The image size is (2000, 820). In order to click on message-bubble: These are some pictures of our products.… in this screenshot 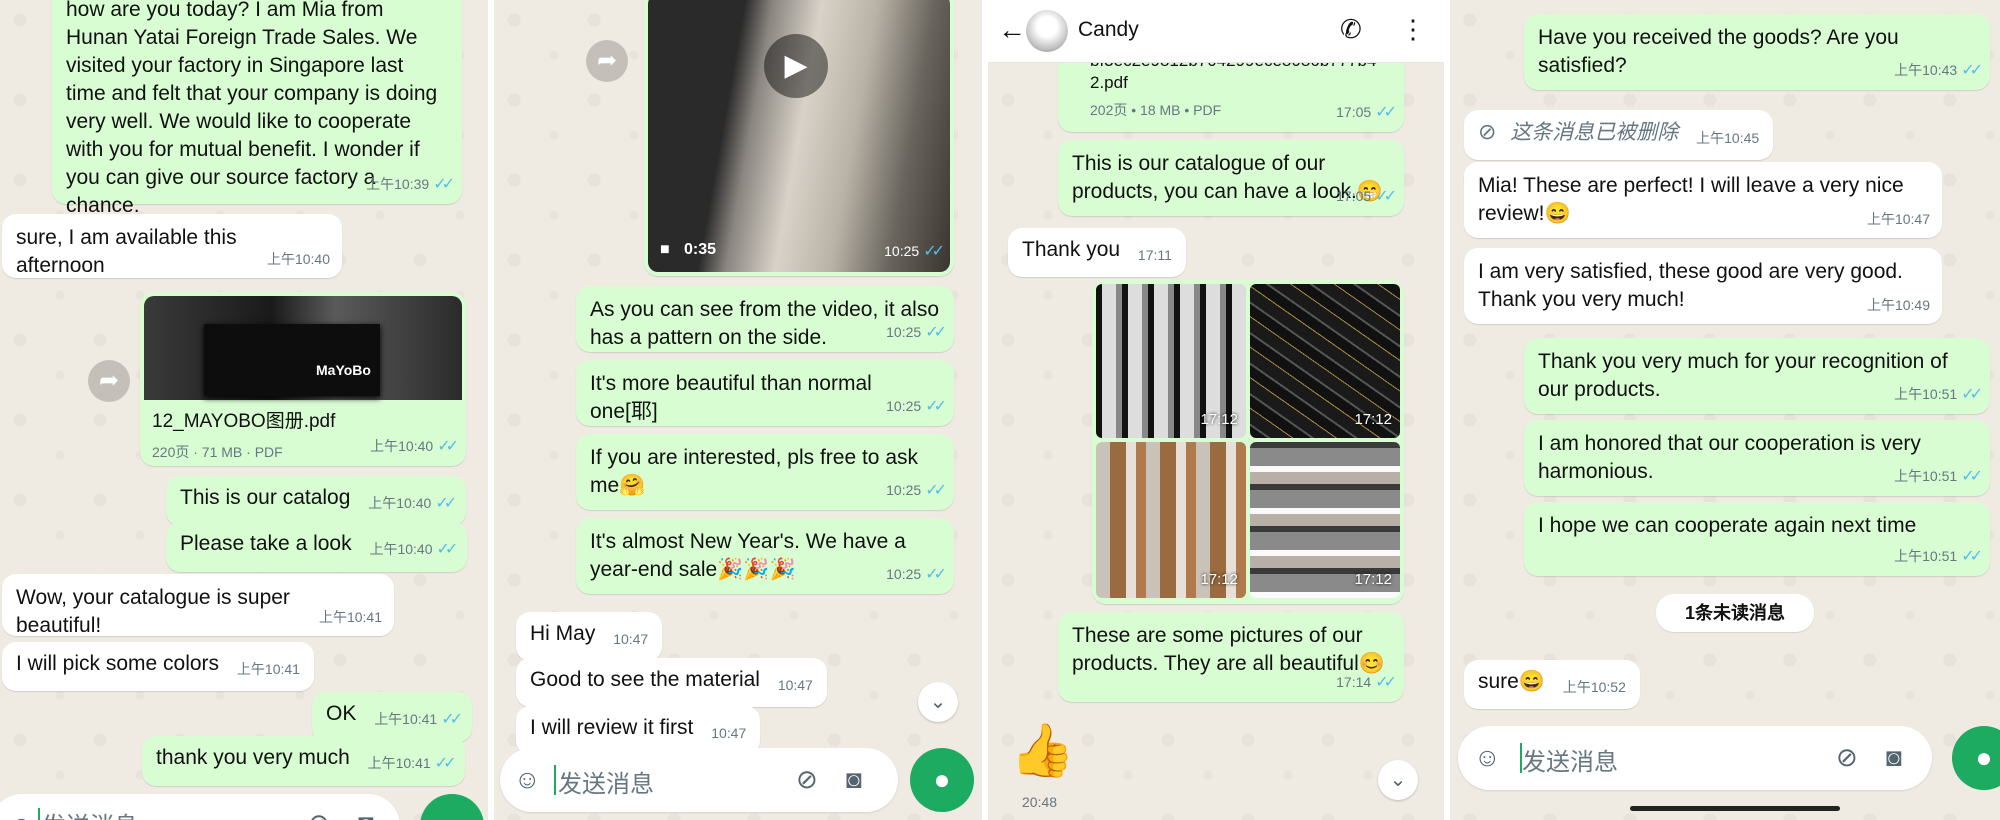, I will do `click(1231, 657)`.